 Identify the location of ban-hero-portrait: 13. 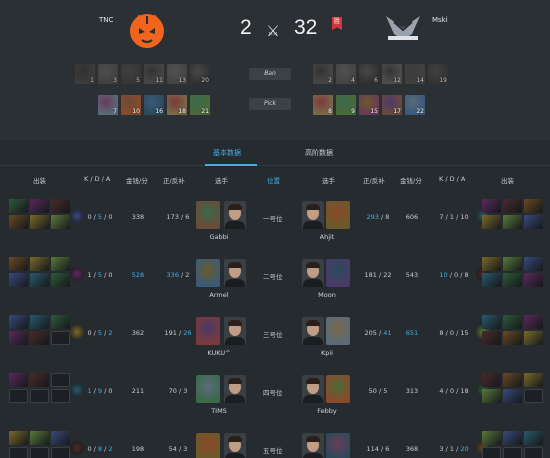
(177, 74).